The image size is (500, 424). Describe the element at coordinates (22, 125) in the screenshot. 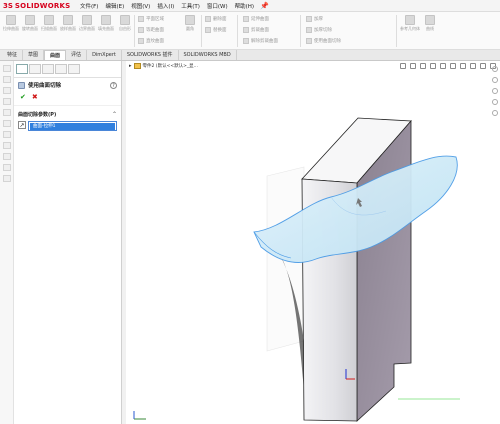

I see `flip-direction-icon: ↗` at that location.